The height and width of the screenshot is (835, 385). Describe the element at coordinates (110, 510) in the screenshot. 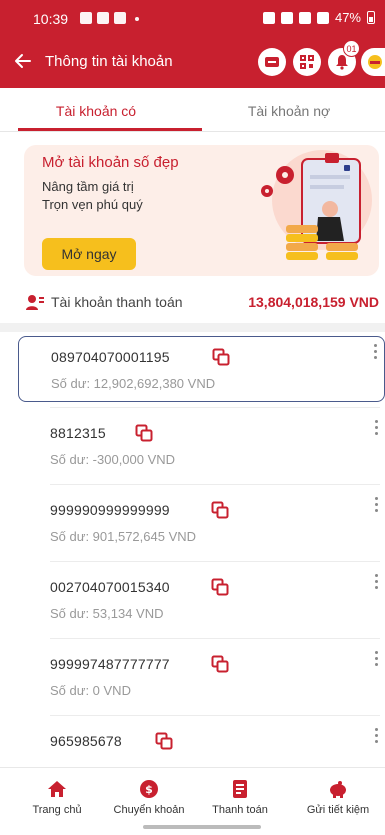

I see `account-number: 999990999999999` at that location.